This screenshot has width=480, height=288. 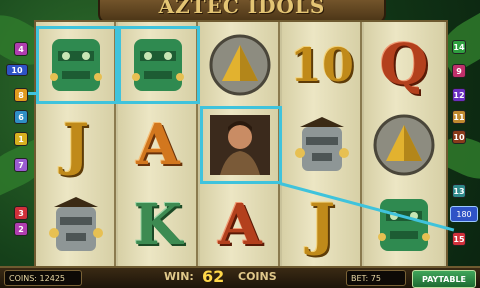 I want to click on payline-marker-right: 10, so click(x=459, y=137).